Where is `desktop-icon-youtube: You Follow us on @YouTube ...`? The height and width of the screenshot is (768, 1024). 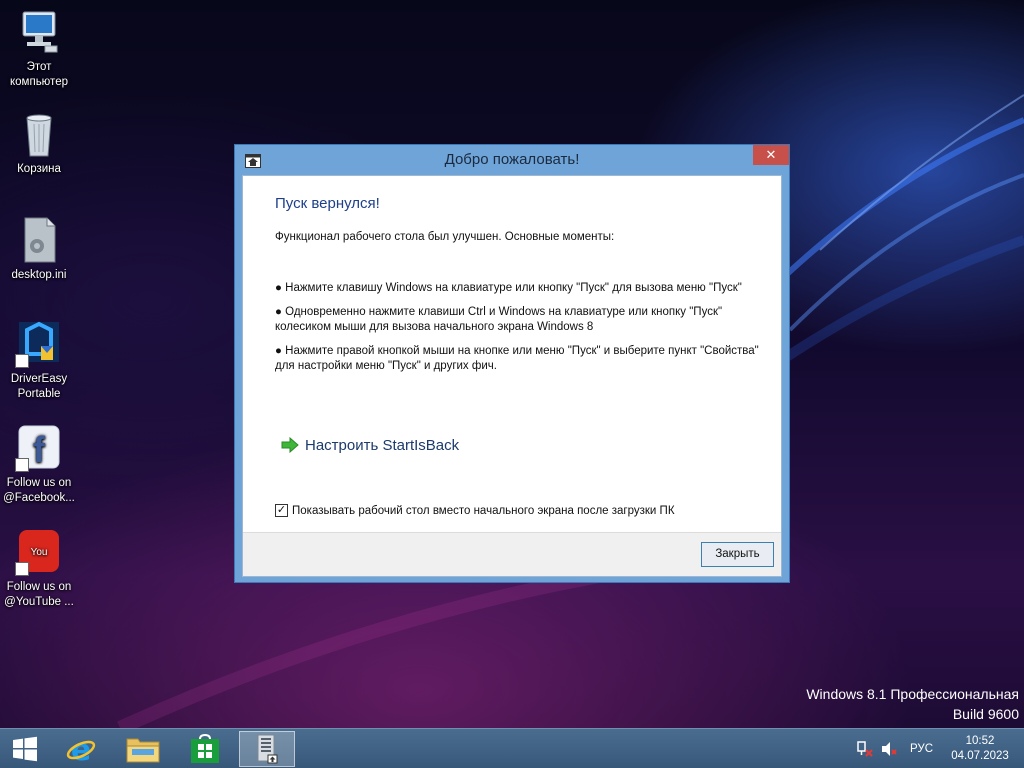 desktop-icon-youtube: You Follow us on @YouTube ... is located at coordinates (39, 569).